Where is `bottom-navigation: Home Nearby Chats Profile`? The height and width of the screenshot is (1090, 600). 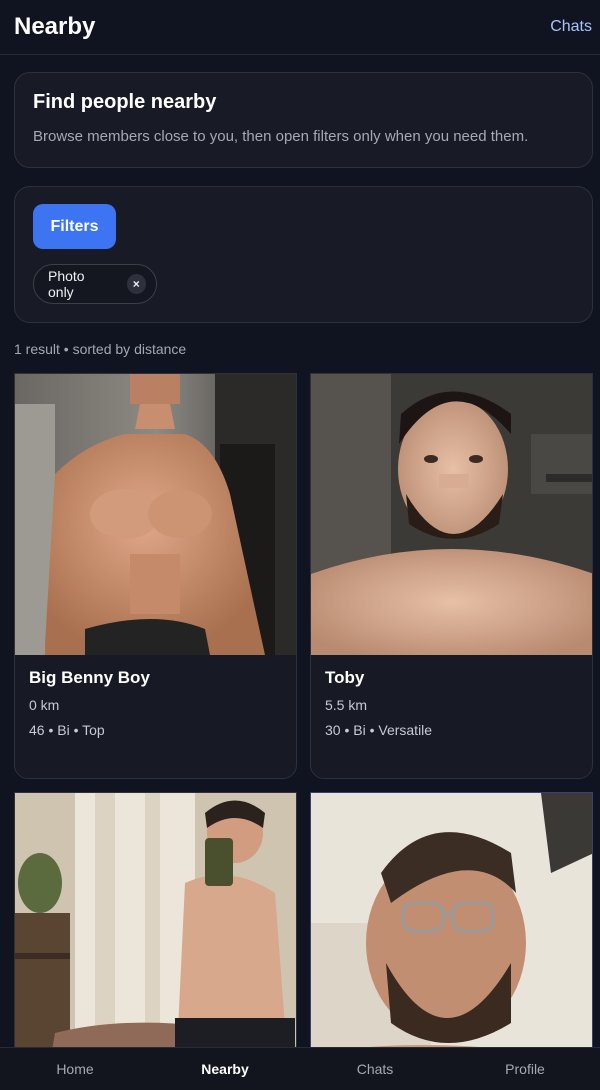
bottom-navigation: Home Nearby Chats Profile is located at coordinates (300, 1068).